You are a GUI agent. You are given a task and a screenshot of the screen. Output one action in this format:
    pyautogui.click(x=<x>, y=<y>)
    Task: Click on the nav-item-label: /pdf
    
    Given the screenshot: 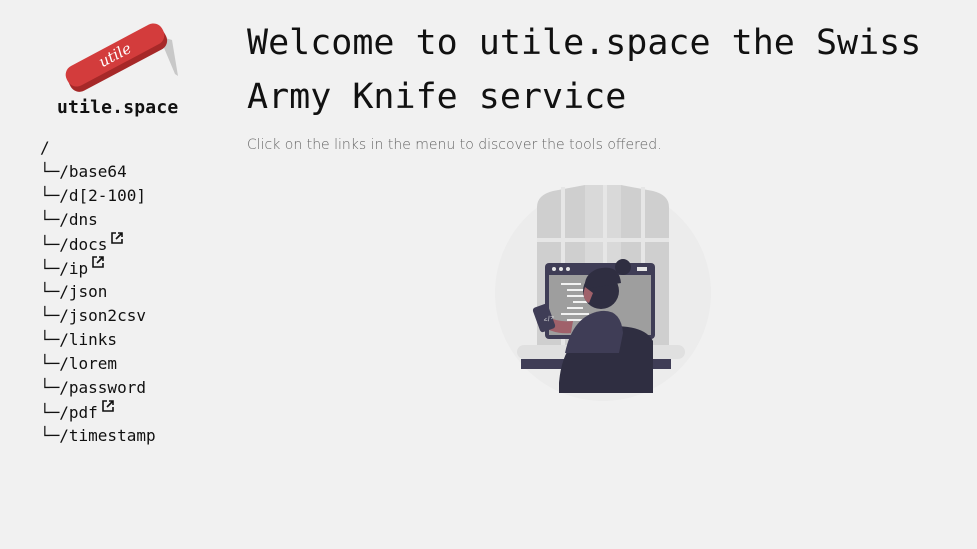 What is the action you would take?
    pyautogui.click(x=78, y=412)
    